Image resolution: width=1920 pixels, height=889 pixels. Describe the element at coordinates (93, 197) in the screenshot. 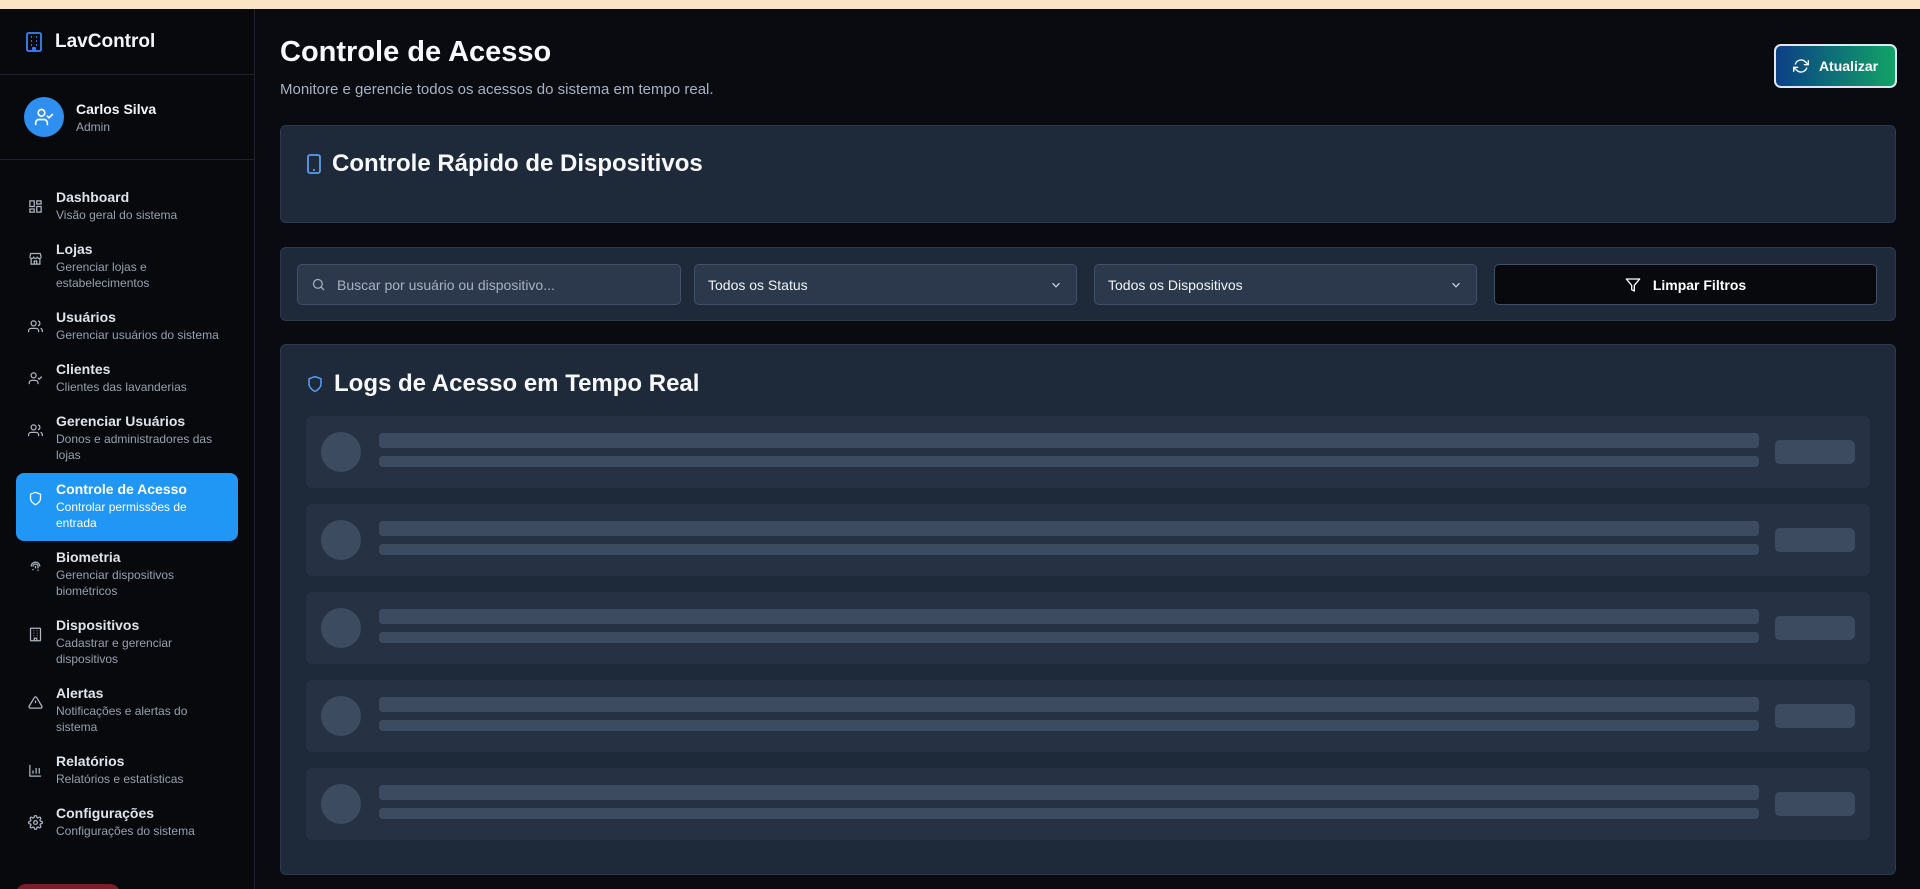

I see `sidebar-item-label: Dashboard` at that location.